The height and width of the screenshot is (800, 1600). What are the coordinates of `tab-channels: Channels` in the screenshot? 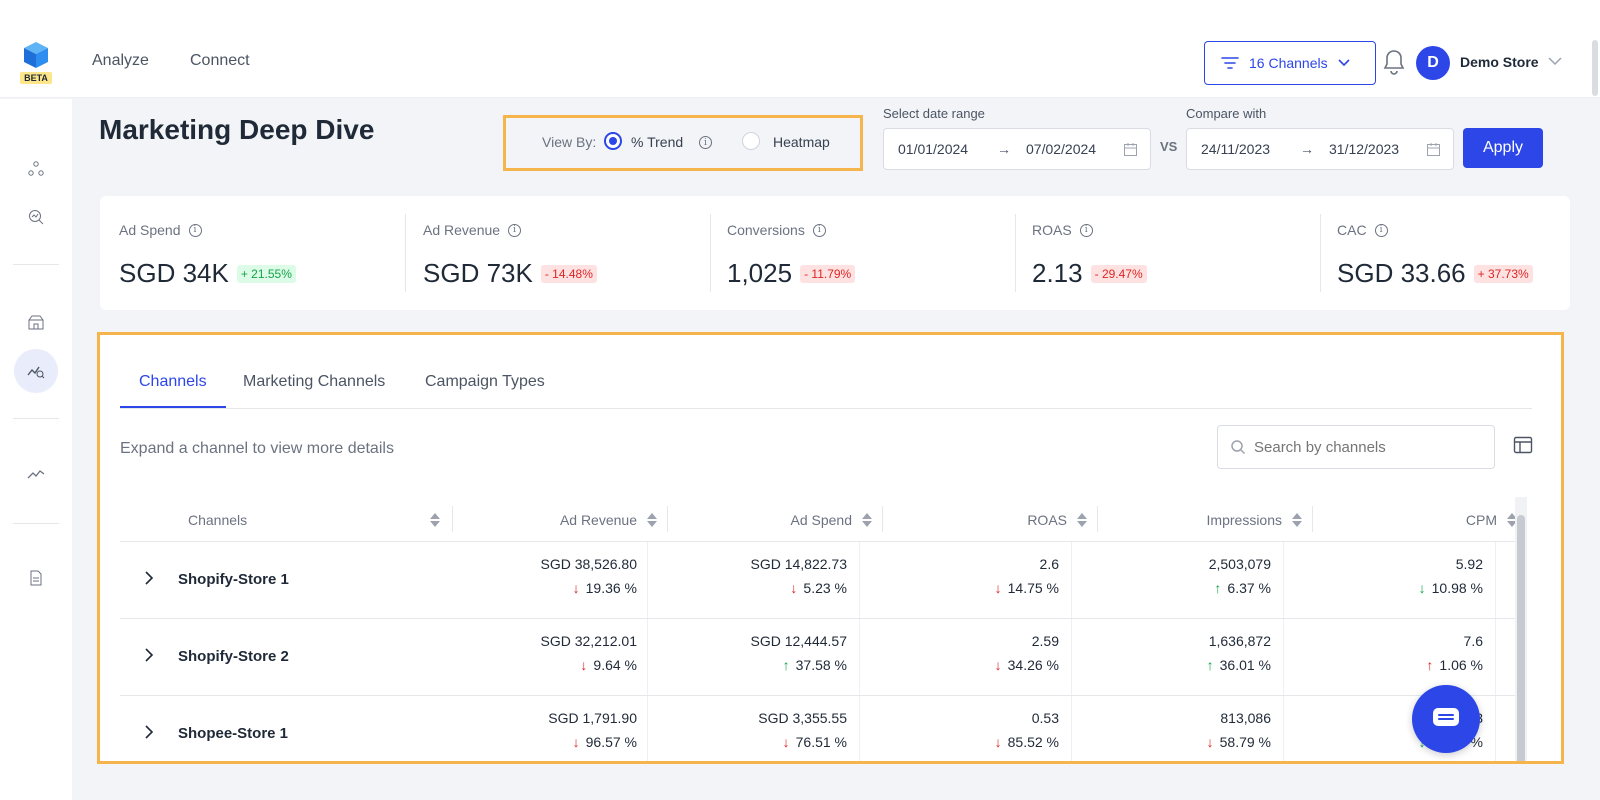 It's located at (173, 382).